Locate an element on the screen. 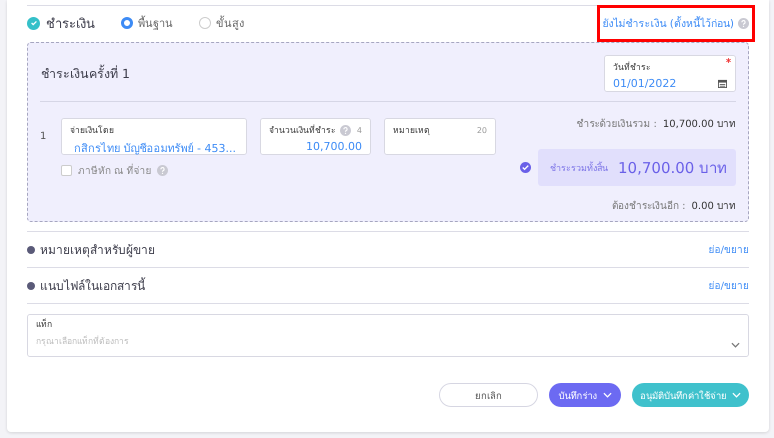 Image resolution: width=774 pixels, height=438 pixels. paid-total-value: 10,700.00 บาท is located at coordinates (699, 124).